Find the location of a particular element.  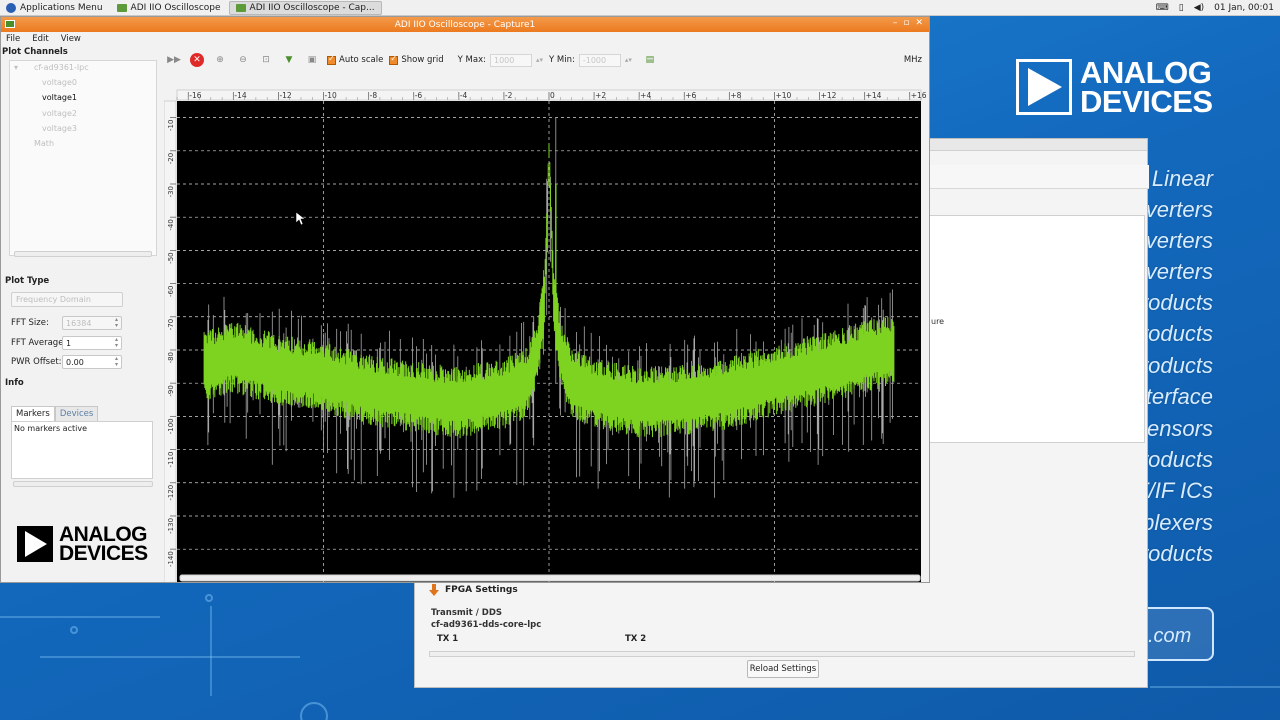

zoom-fit-icon: ⊡ is located at coordinates (266, 60).